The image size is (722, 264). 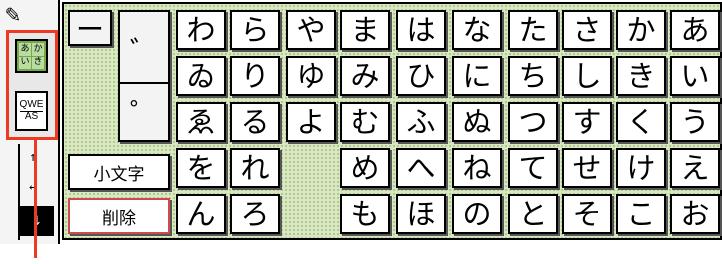 I want to click on cursor-down-icon: ↓, so click(x=37, y=221).